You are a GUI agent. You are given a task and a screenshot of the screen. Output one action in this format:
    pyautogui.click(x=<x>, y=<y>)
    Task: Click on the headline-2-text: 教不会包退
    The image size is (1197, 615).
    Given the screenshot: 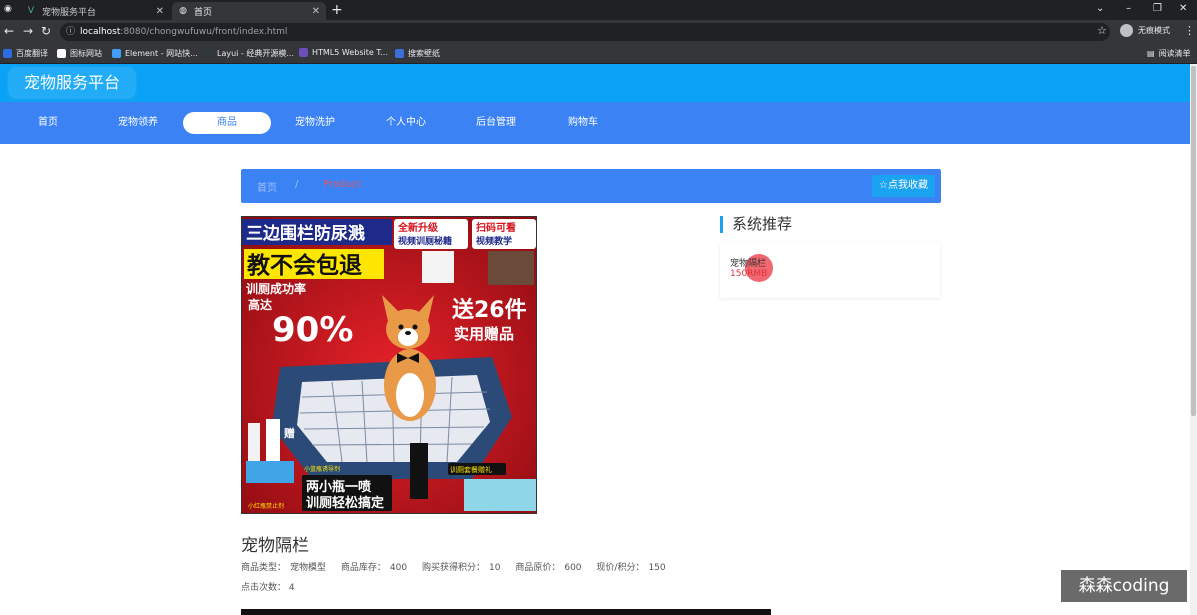 What is the action you would take?
    pyautogui.click(x=304, y=265)
    